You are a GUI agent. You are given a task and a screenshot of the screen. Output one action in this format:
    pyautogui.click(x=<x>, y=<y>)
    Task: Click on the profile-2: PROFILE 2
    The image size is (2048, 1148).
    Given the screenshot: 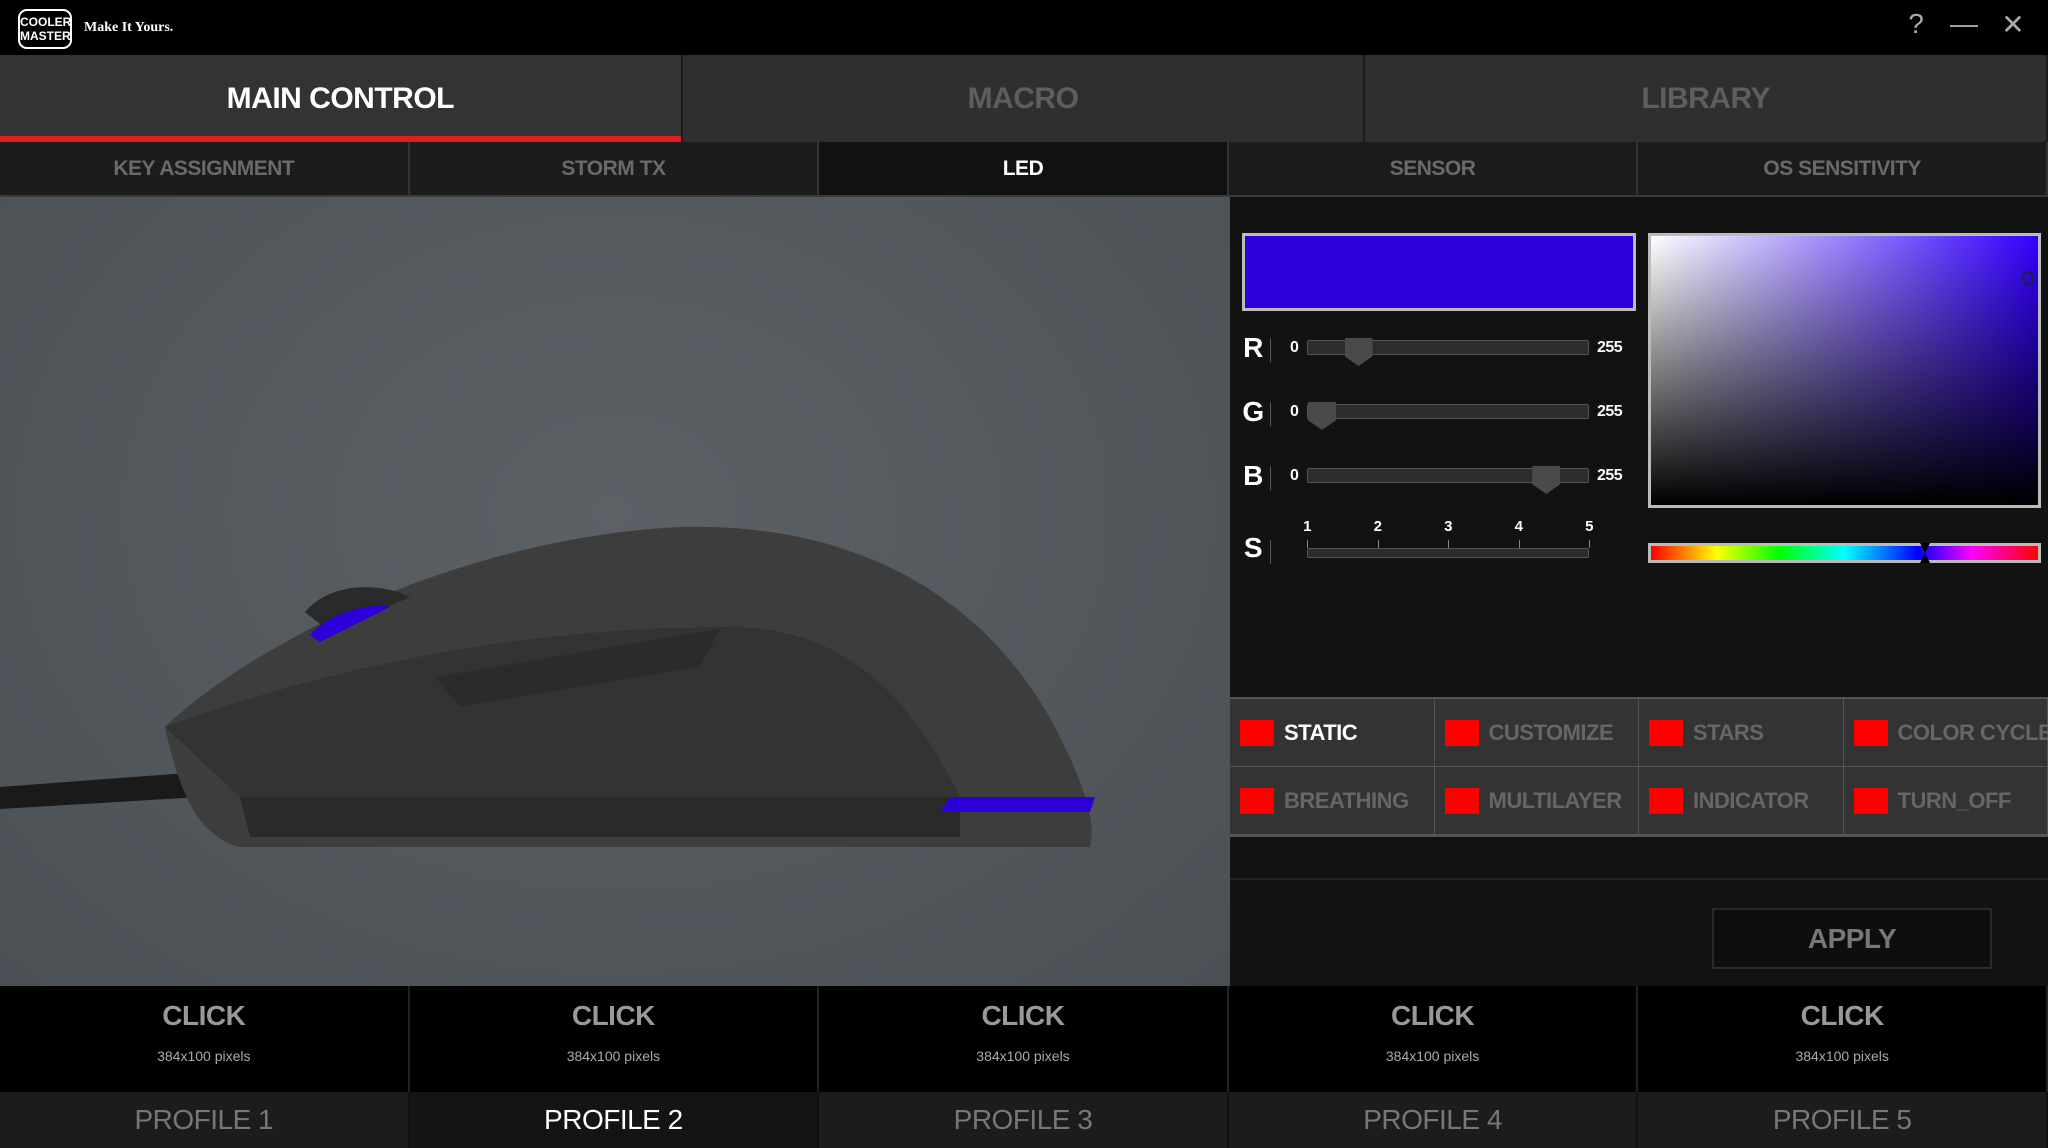 What is the action you would take?
    pyautogui.click(x=614, y=1120)
    